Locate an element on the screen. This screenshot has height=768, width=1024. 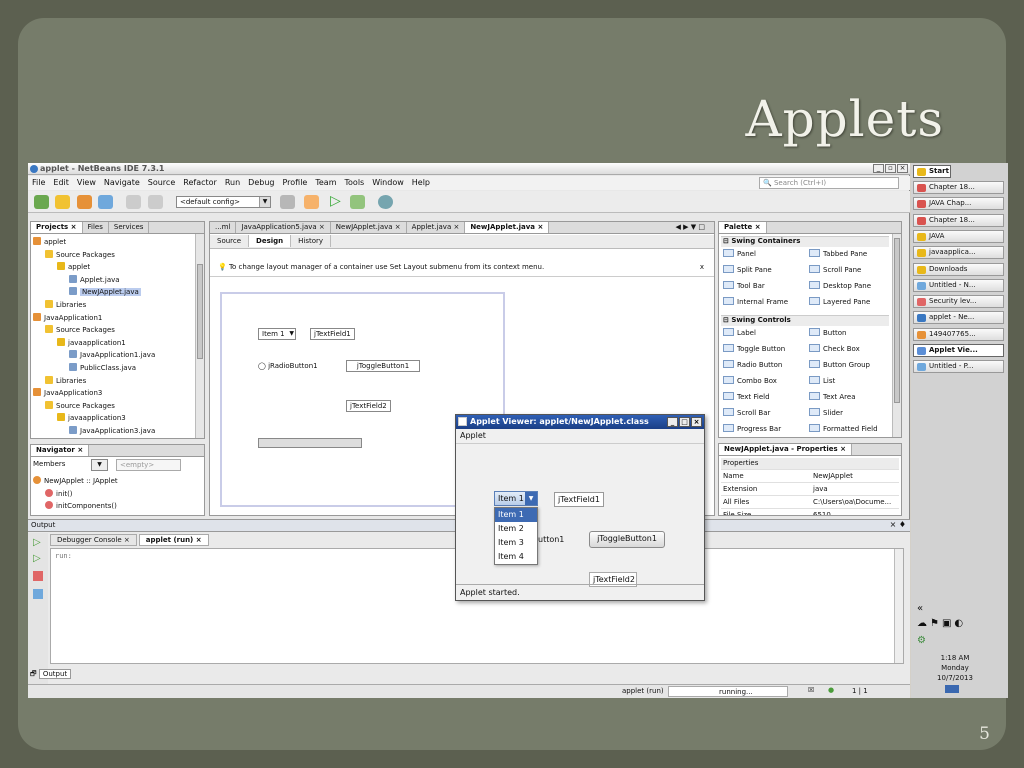
output-tab: Debugger Console × is located at coordinates (93, 540).